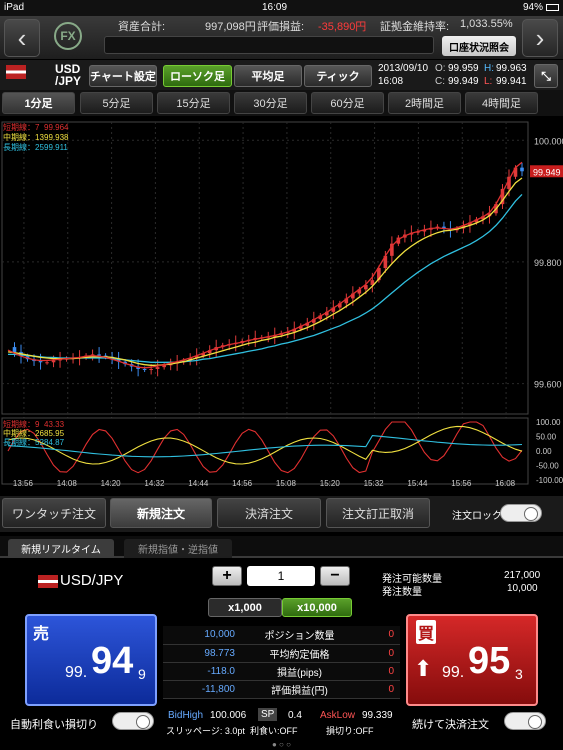  Describe the element at coordinates (245, 607) in the screenshot. I see `unit-x1000: x1,000` at that location.